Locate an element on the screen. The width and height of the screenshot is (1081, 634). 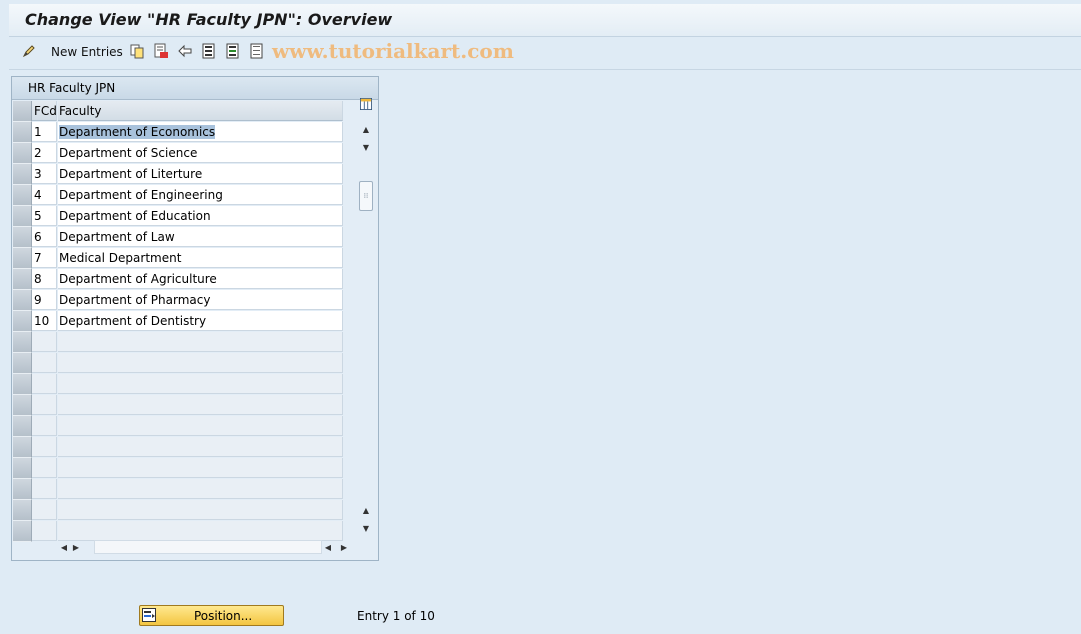
scroll-down-icon: ▼ is located at coordinates (366, 147).